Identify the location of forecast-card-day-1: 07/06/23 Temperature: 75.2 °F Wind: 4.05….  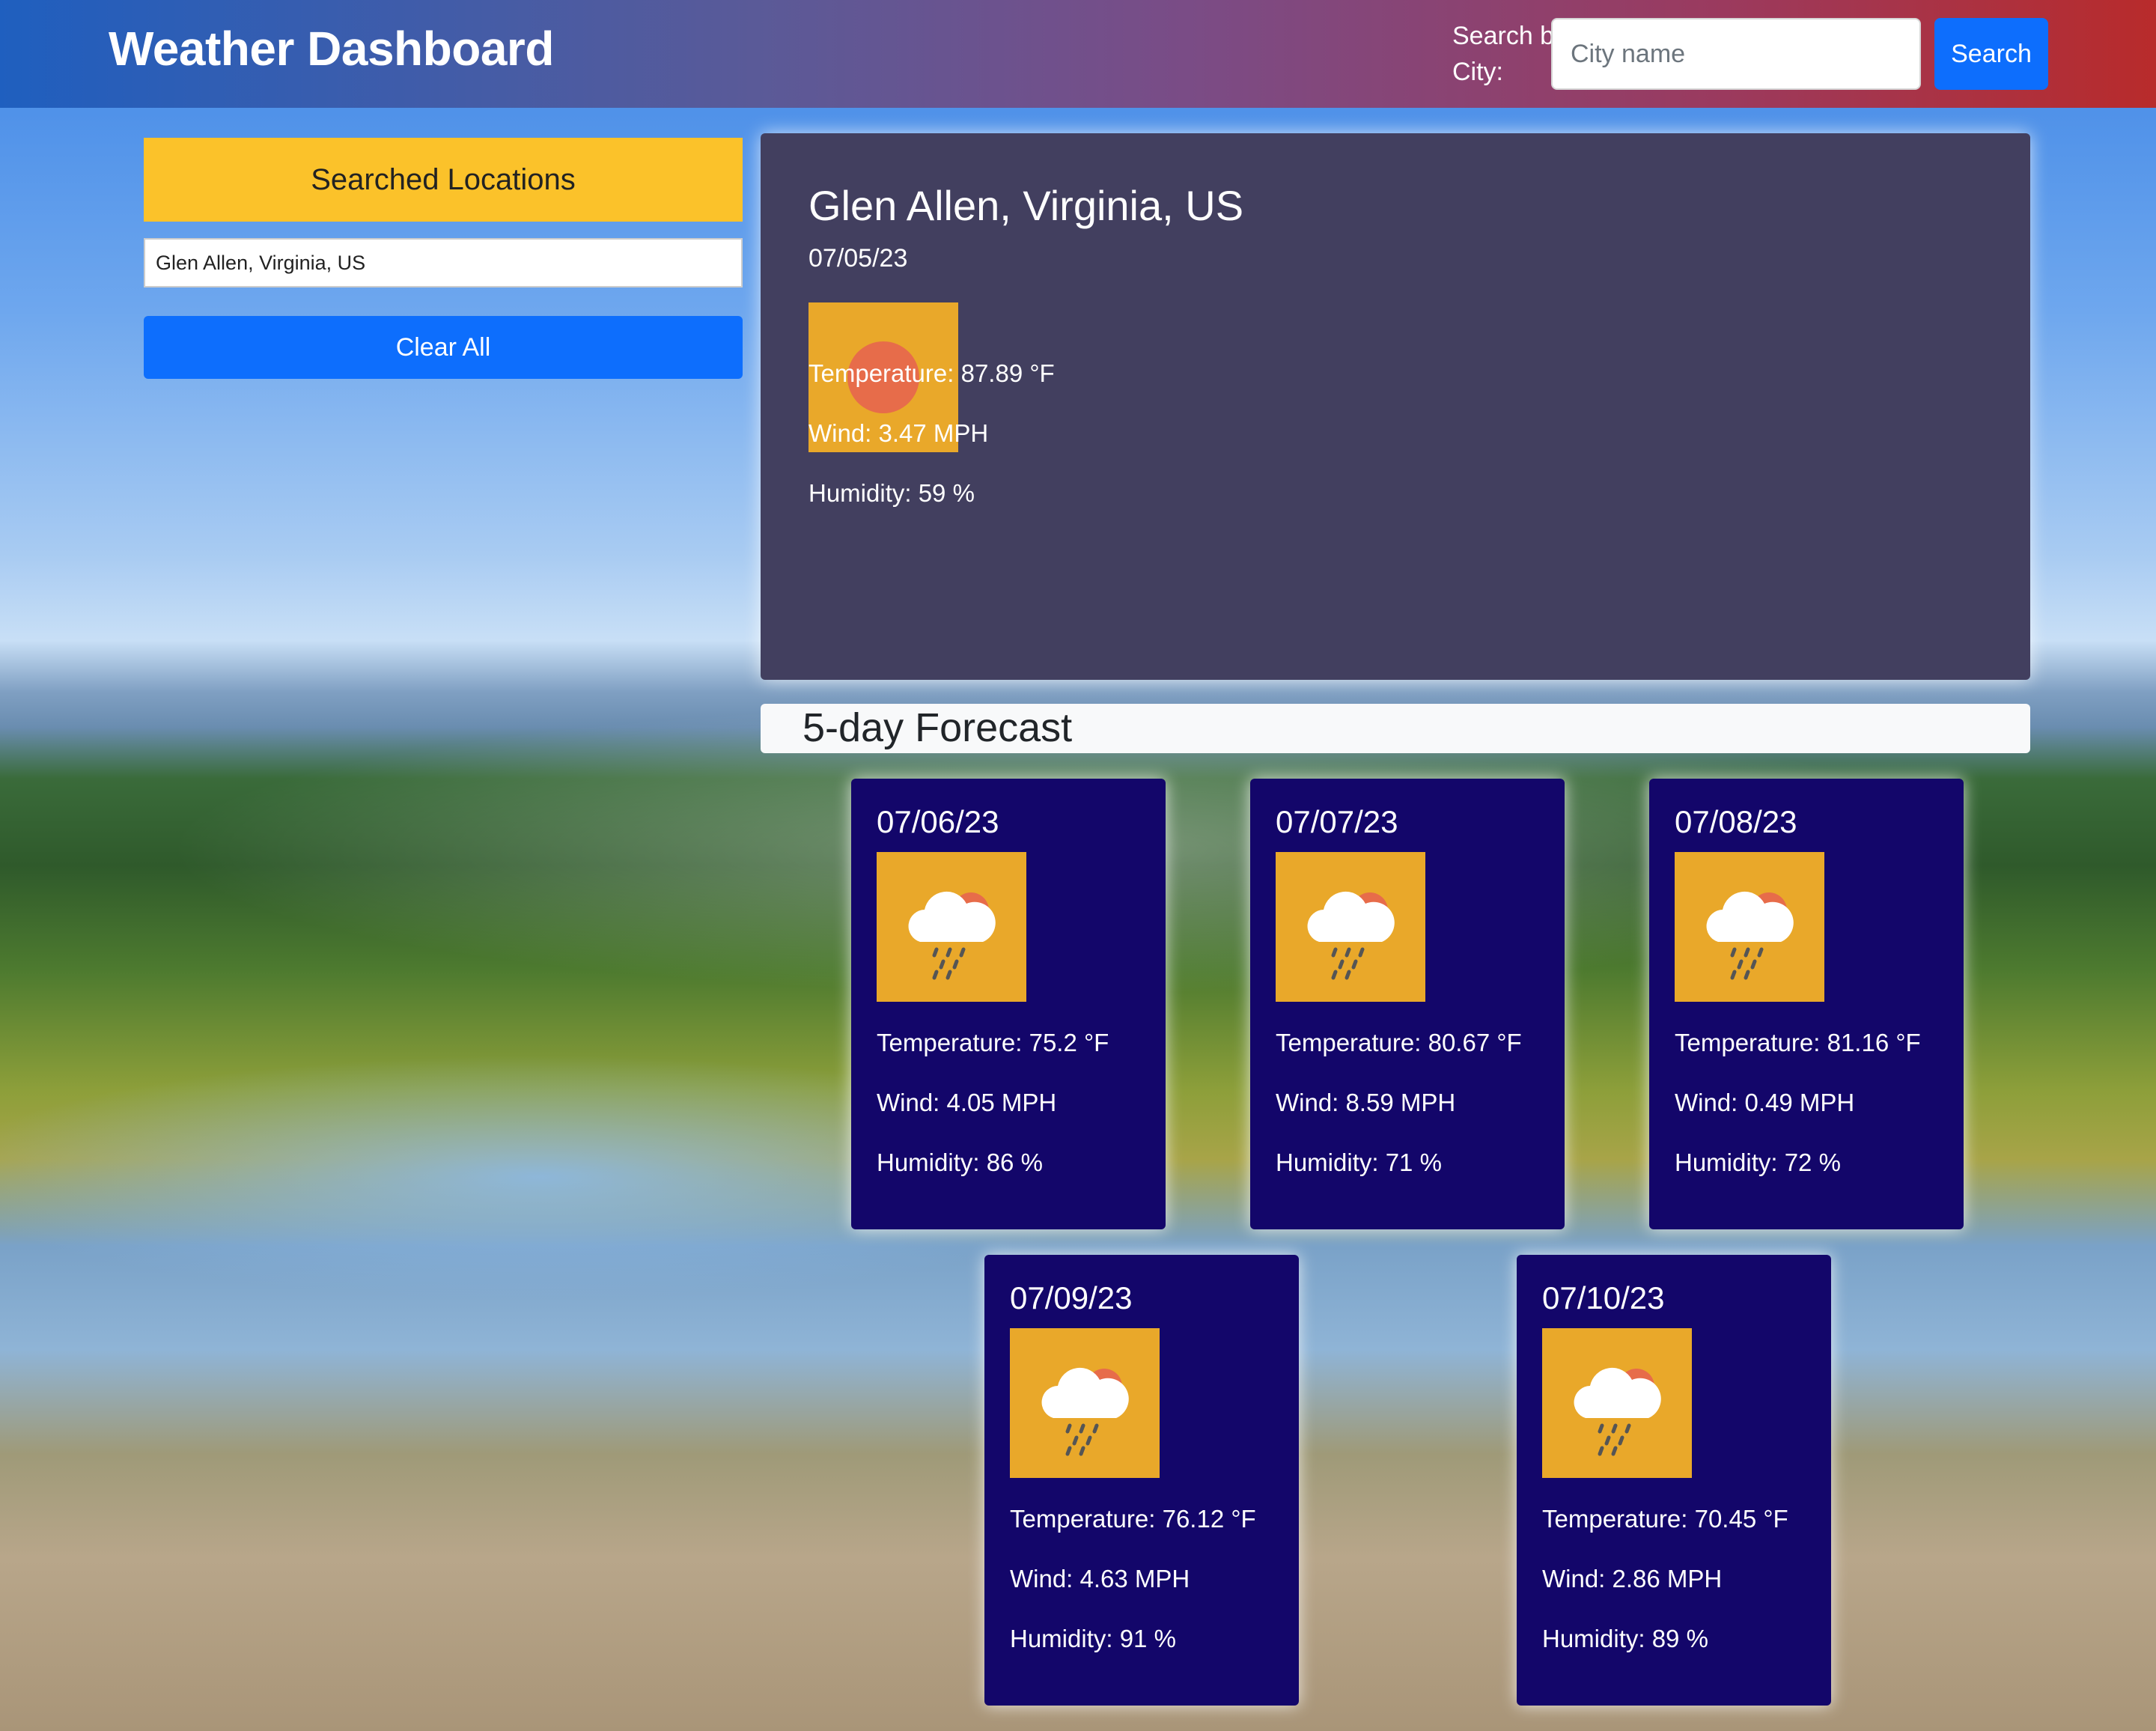
(1008, 1004).